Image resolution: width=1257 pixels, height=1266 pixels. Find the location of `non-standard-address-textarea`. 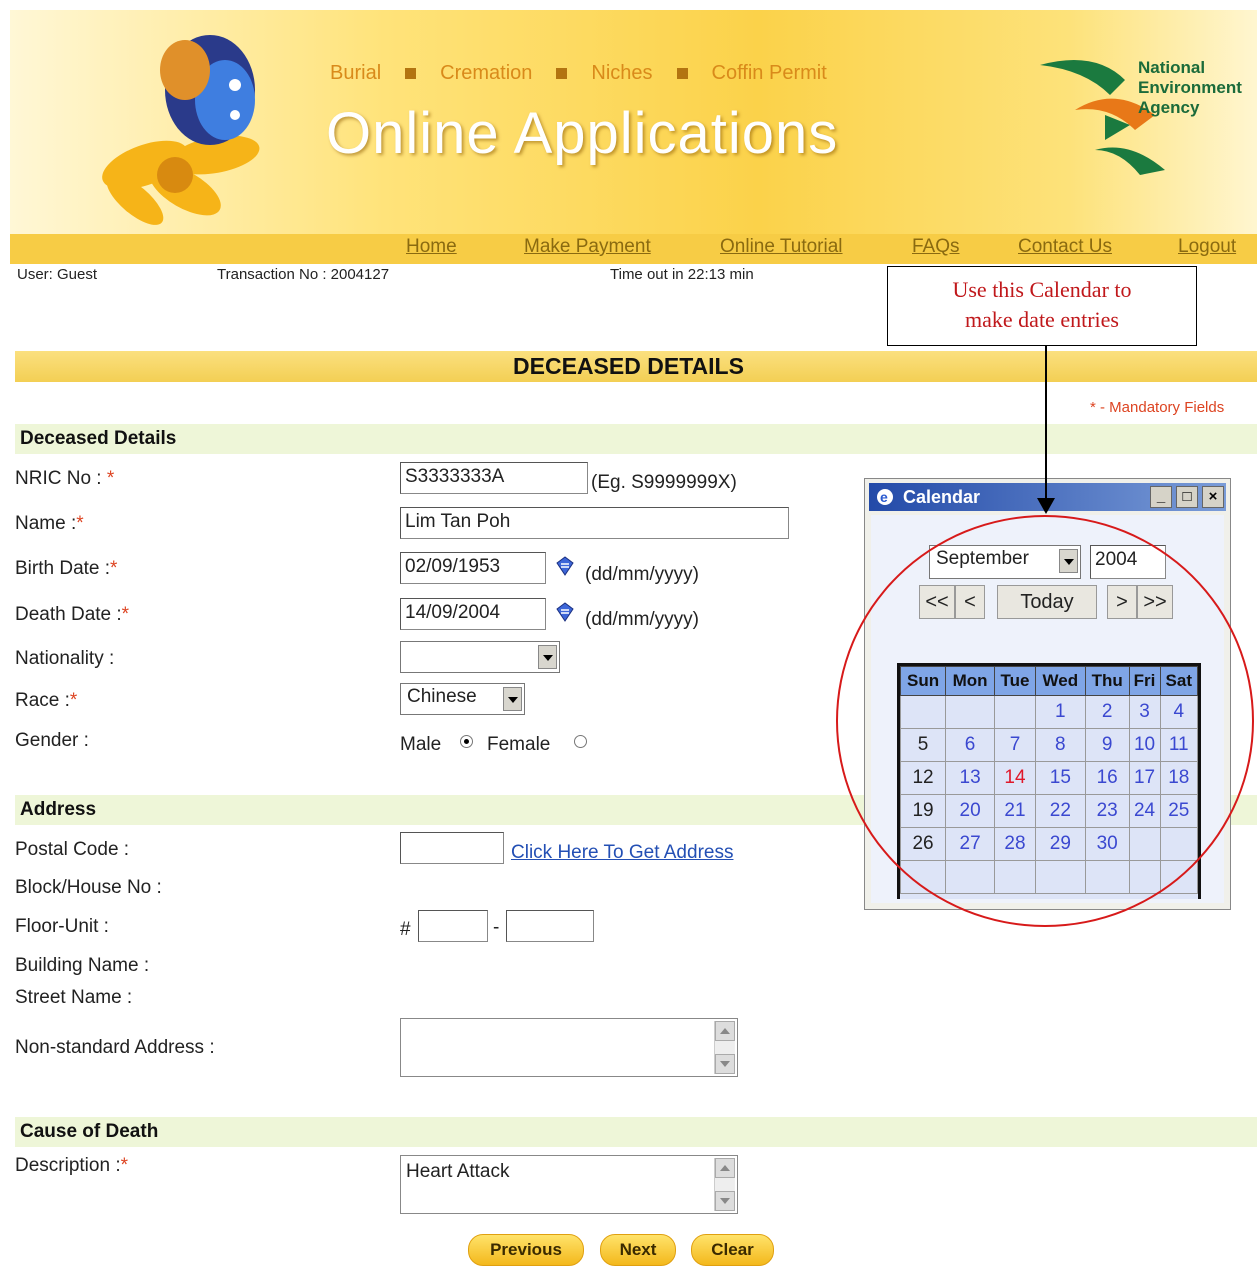

non-standard-address-textarea is located at coordinates (569, 1047).